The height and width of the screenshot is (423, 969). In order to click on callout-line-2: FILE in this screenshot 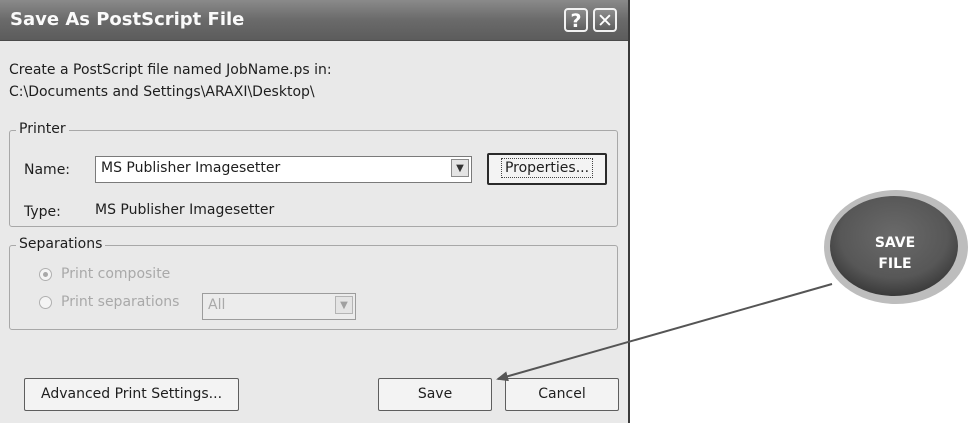, I will do `click(895, 264)`.